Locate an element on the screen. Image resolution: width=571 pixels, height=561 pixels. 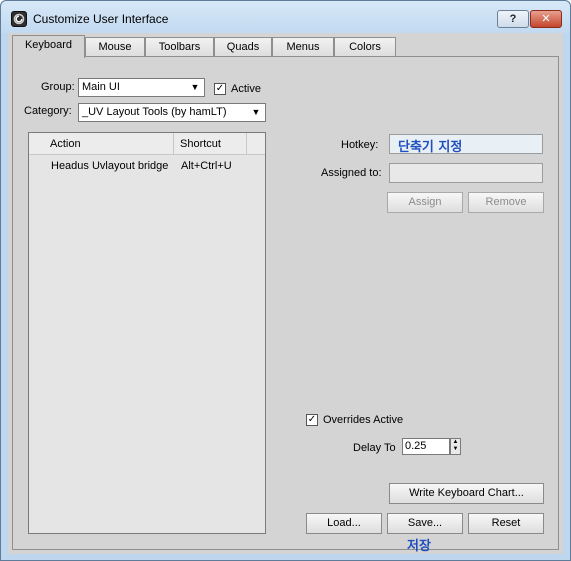
column-shortcut: Shortcut is located at coordinates (210, 144).